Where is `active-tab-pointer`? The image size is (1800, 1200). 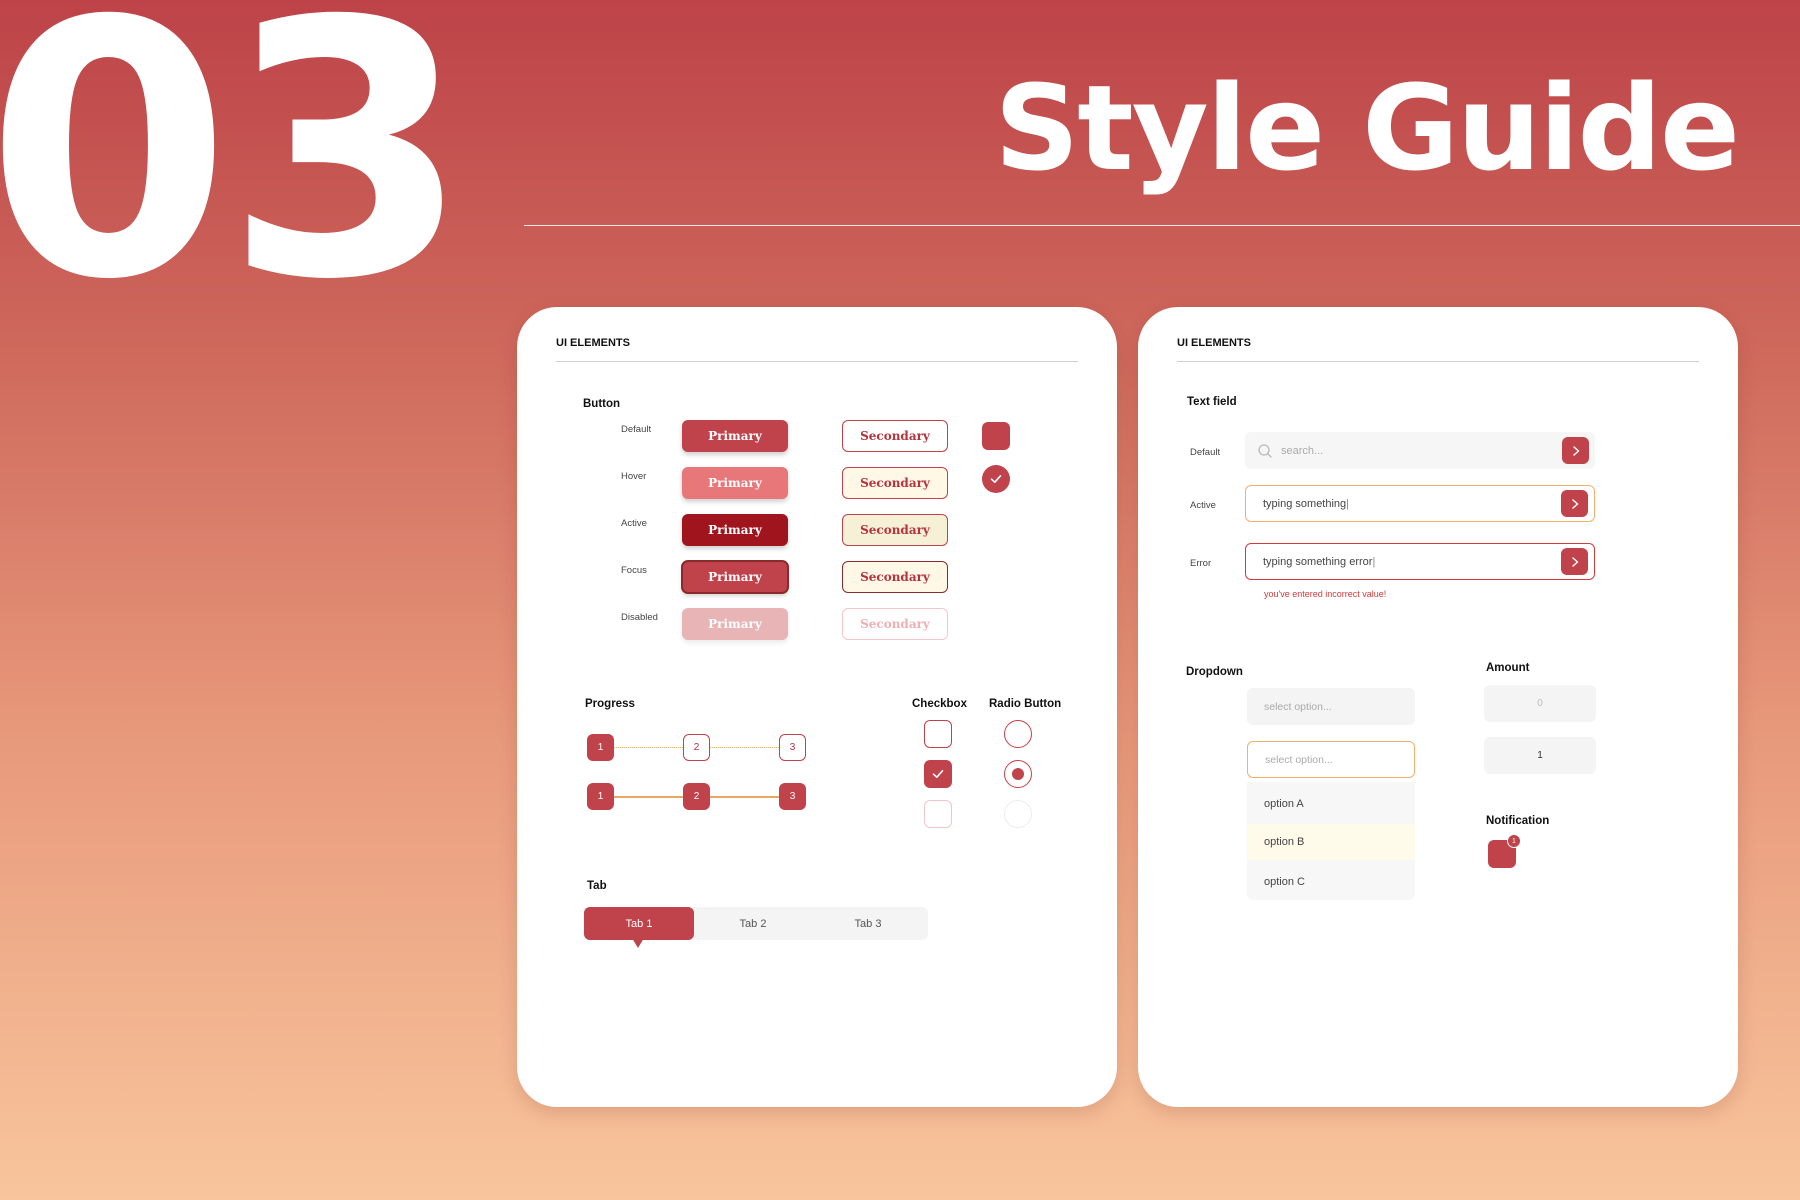
active-tab-pointer is located at coordinates (638, 943).